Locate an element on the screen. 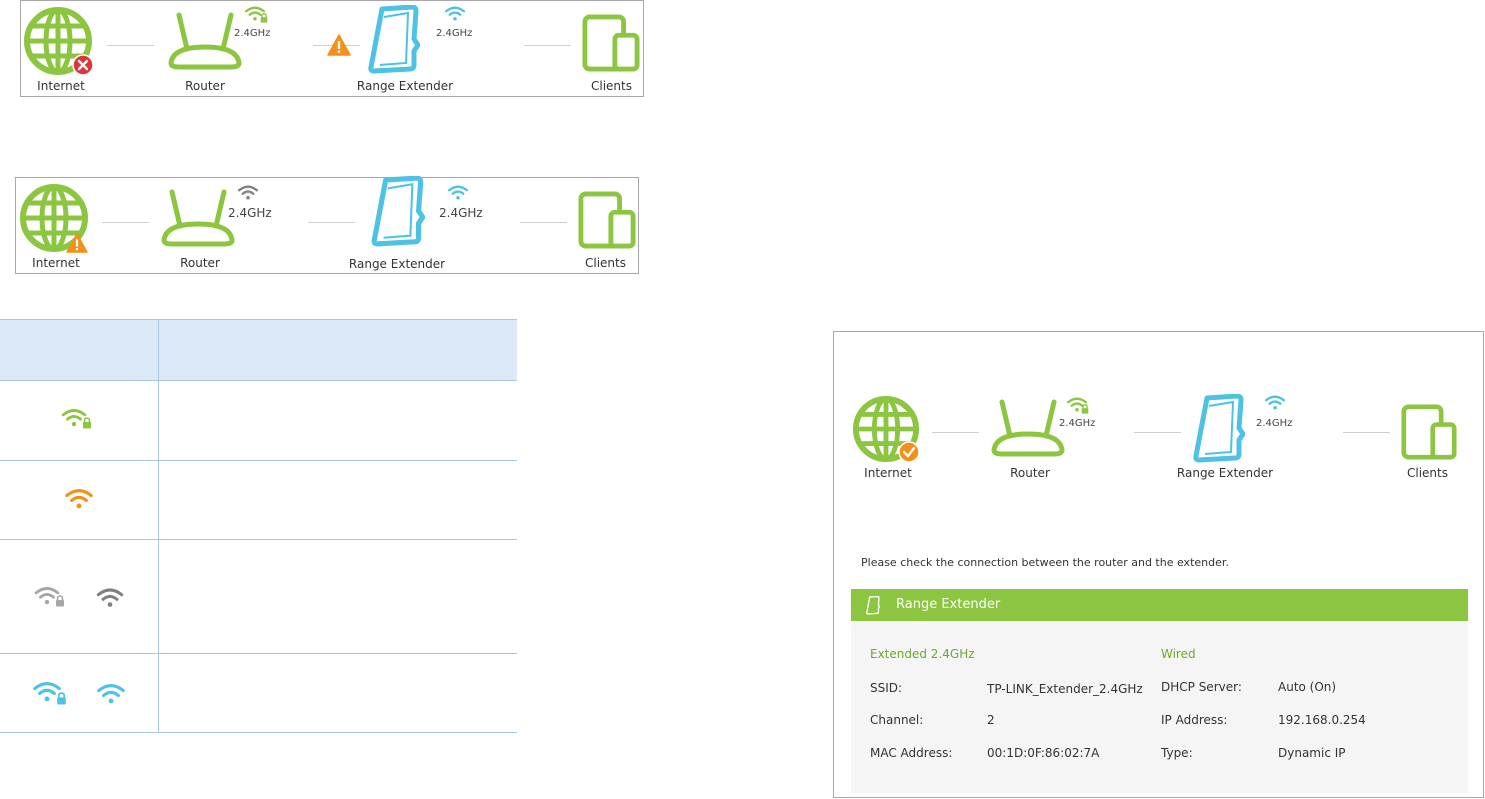 This screenshot has width=1485, height=799. error-x-icon is located at coordinates (83, 65).